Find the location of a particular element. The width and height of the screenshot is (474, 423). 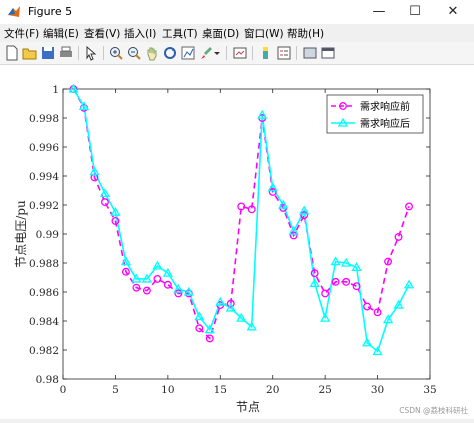

y-tick-label: 0.984 is located at coordinates (44, 322).